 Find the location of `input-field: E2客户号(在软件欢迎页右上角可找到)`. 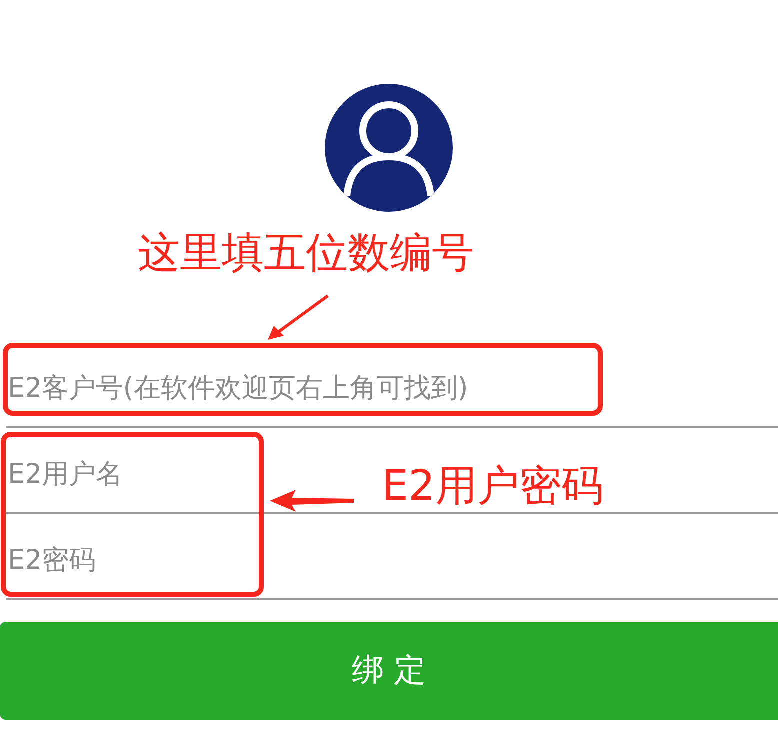

input-field: E2客户号(在软件欢迎页右上角可找到) is located at coordinates (392, 385).